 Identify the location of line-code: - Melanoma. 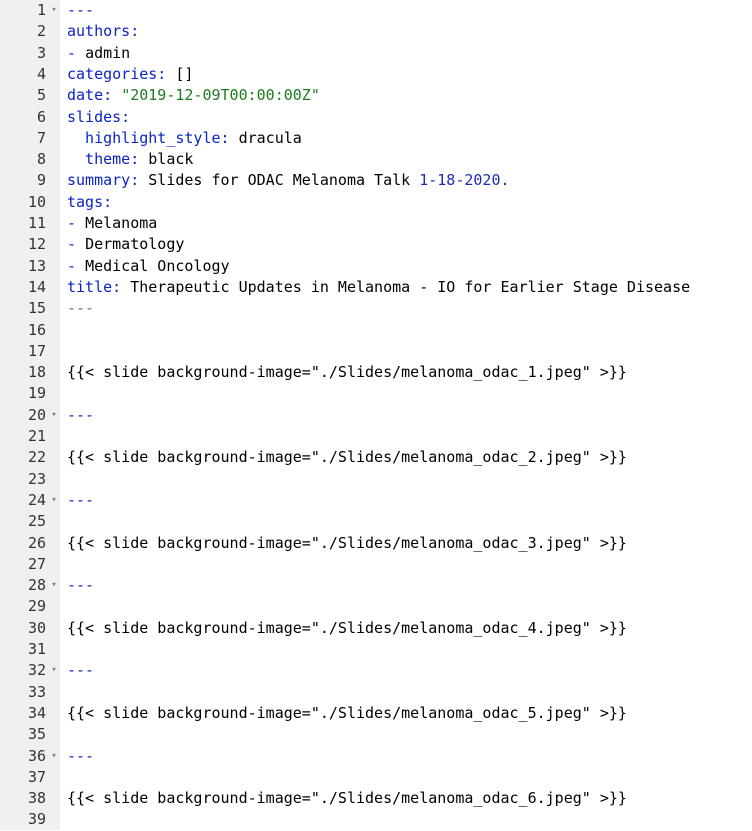
(112, 223).